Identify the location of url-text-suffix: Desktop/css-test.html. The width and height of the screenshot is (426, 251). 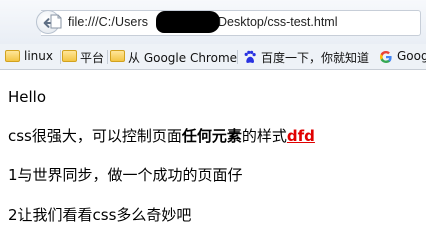
(277, 22).